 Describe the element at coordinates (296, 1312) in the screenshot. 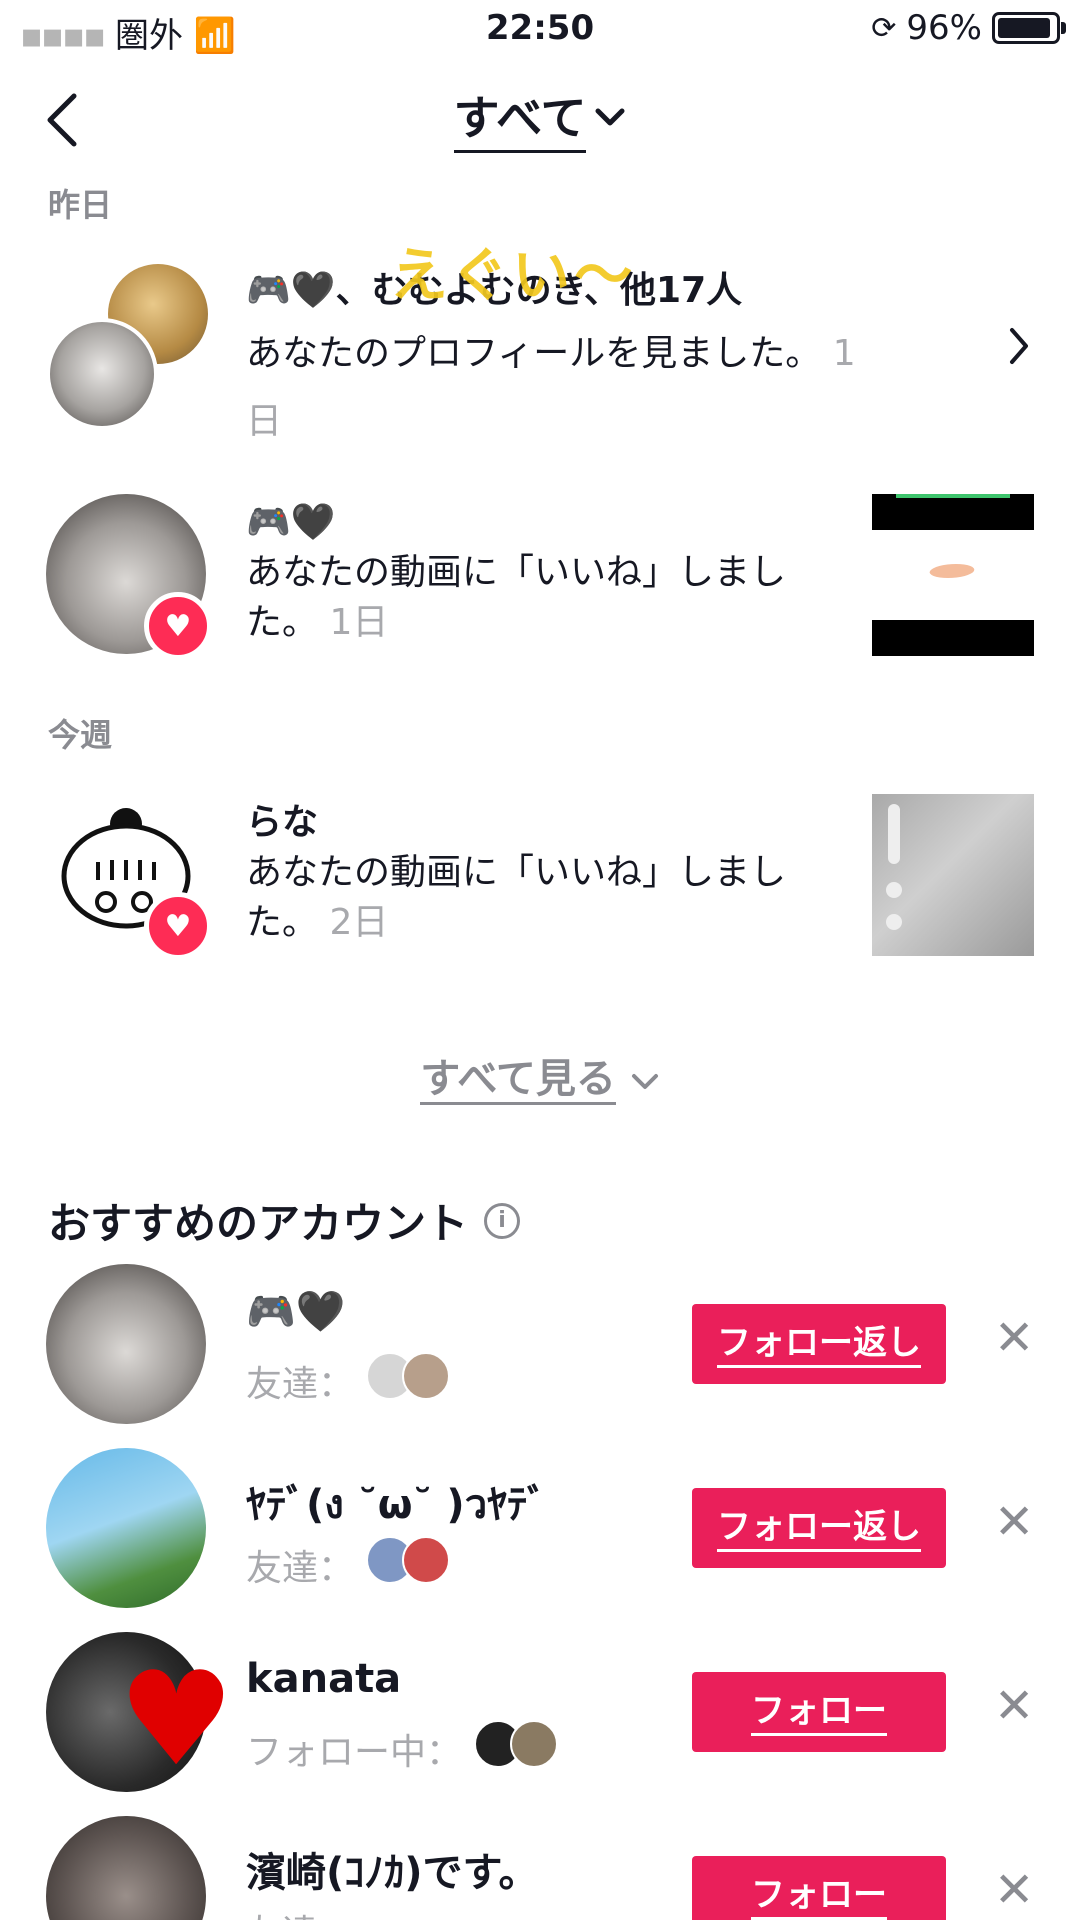

I see `account-name: 🎮🖤` at that location.